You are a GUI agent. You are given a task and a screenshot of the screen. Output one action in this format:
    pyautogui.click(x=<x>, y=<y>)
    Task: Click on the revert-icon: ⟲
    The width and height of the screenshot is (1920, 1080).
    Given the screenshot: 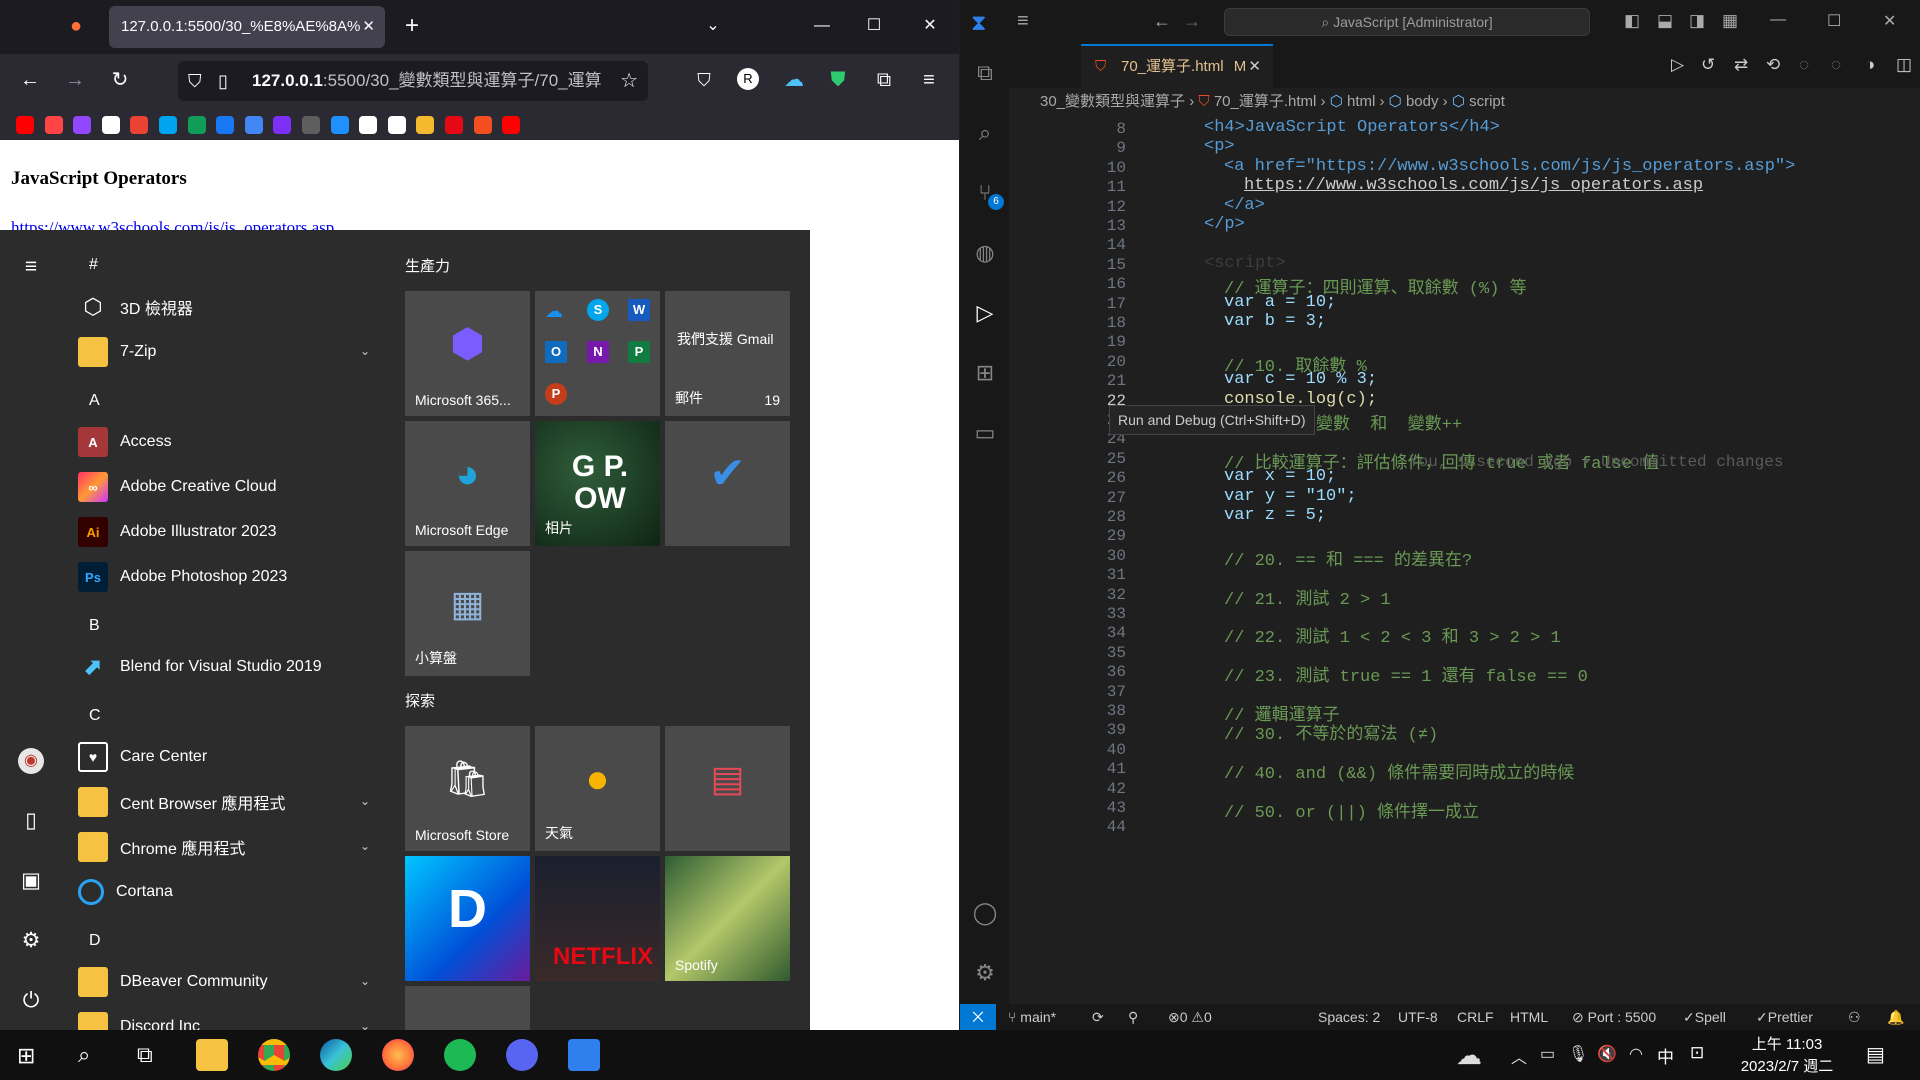 What is the action you would take?
    pyautogui.click(x=1773, y=65)
    